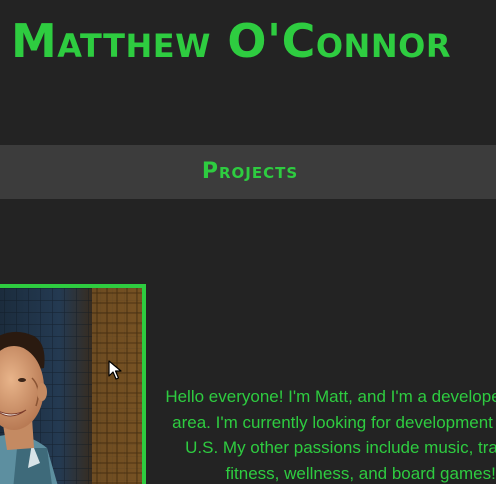  Describe the element at coordinates (115, 370) in the screenshot. I see `mouse-pointer-icon` at that location.